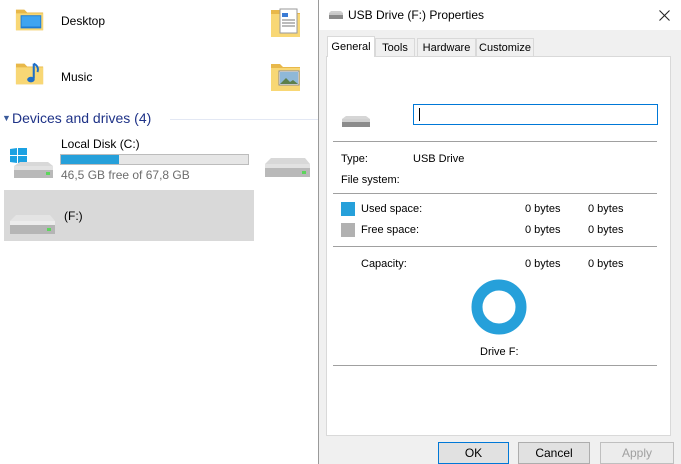 Image resolution: width=681 pixels, height=464 pixels. What do you see at coordinates (543, 264) in the screenshot?
I see `capacity-bytes: 0 bytes` at bounding box center [543, 264].